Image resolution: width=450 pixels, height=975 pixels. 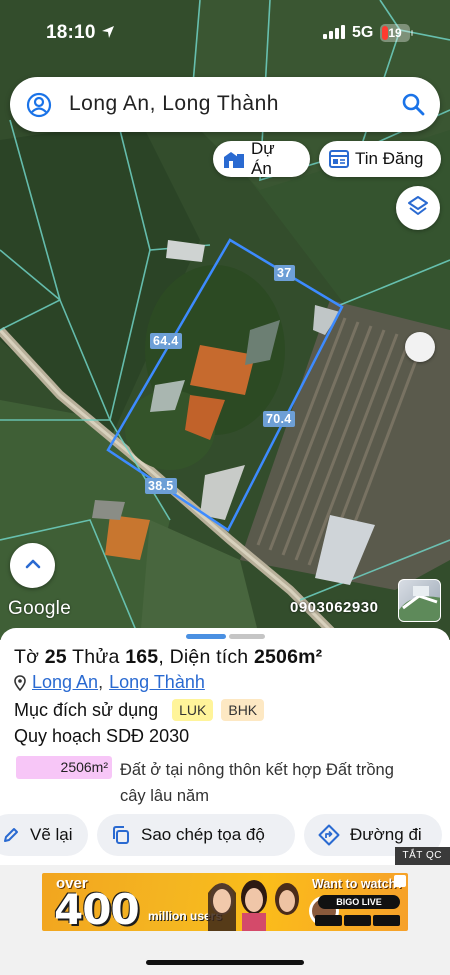 I want to click on copy-coordinates-button: Sao chép tọa độ, so click(x=196, y=835).